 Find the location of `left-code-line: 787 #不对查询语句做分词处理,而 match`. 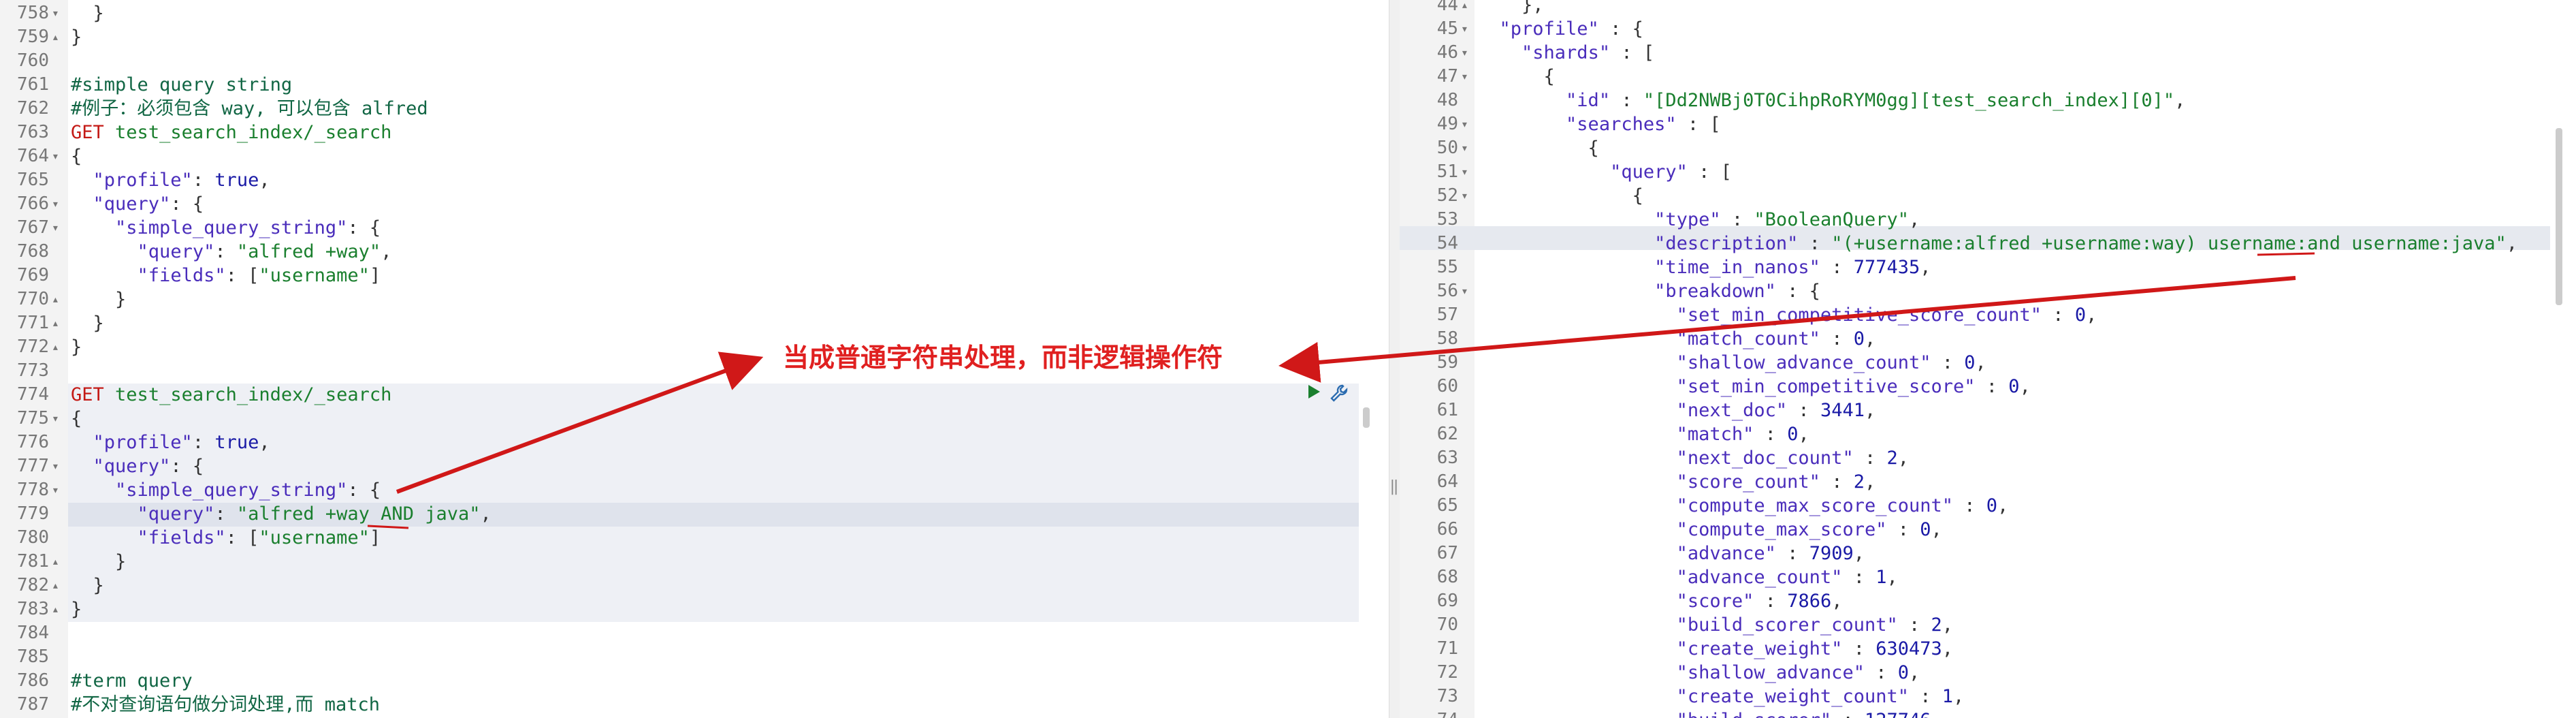

left-code-line: 787 #不对查询语句做分词处理,而 match is located at coordinates (694, 705).